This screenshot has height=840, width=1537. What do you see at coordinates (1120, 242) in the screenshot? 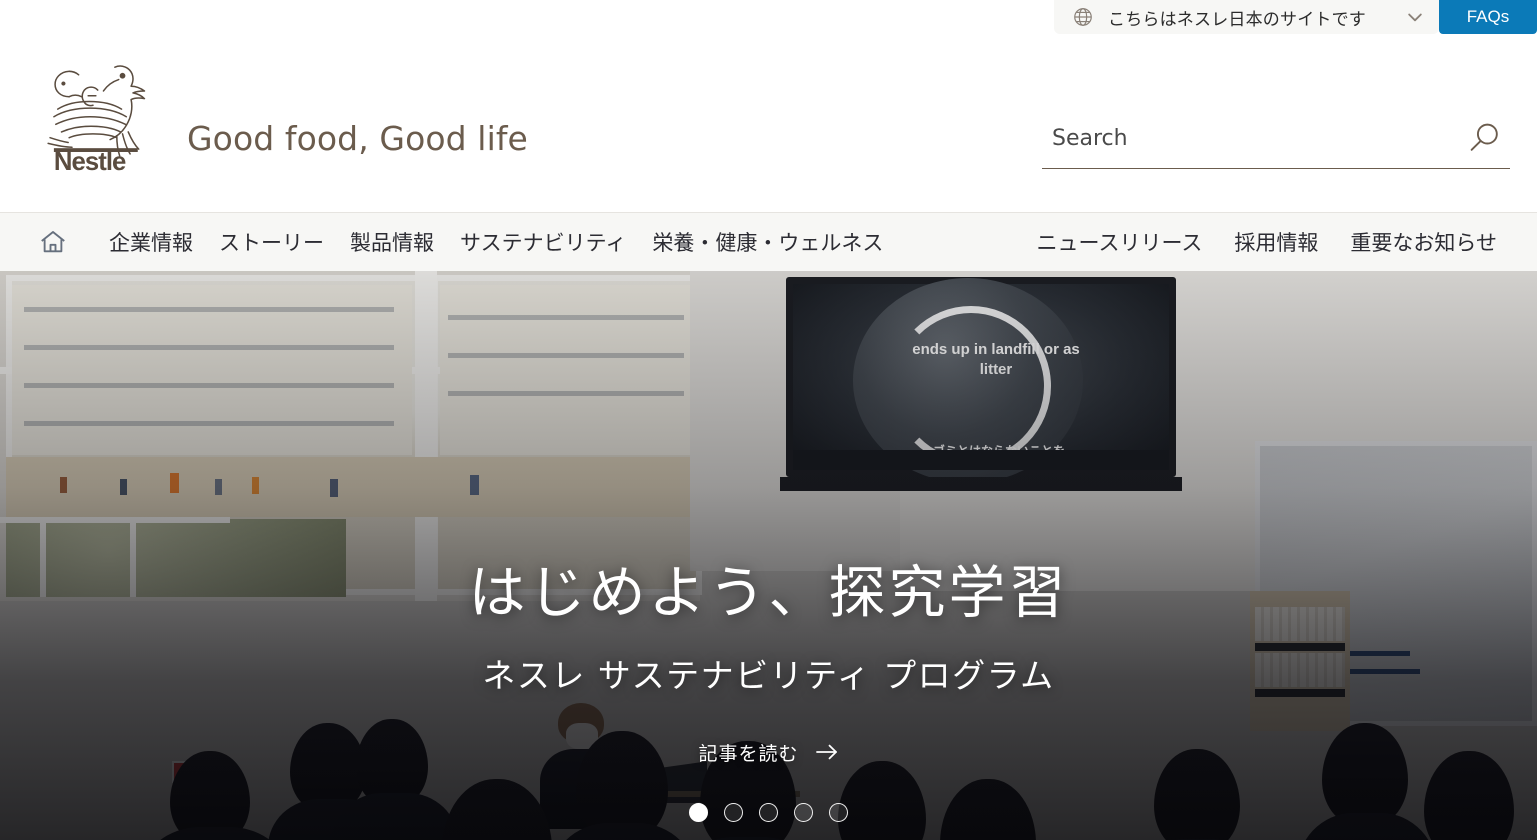
I see `nav-item-news-release: ニュースリリース` at bounding box center [1120, 242].